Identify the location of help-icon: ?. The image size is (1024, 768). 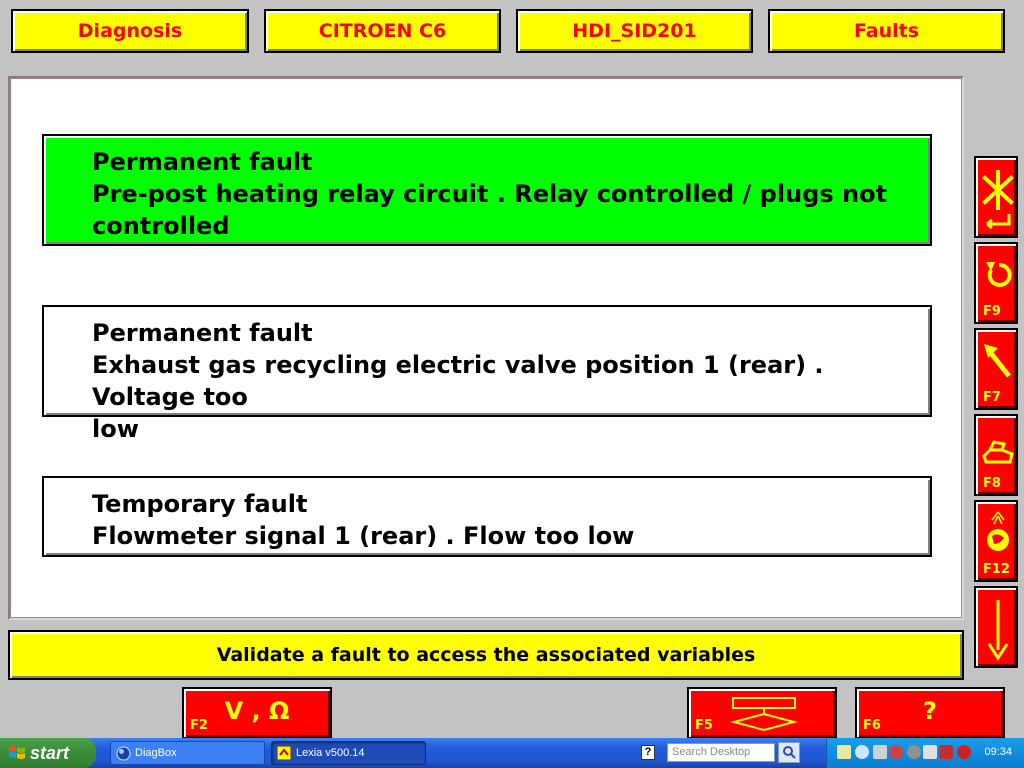
(648, 752).